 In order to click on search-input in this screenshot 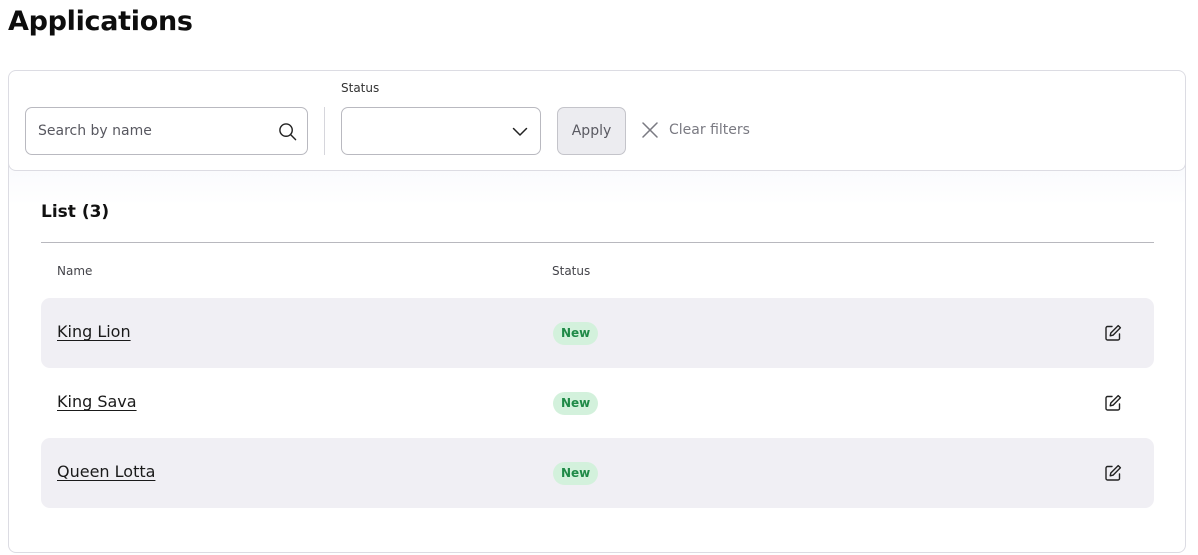, I will do `click(153, 131)`.